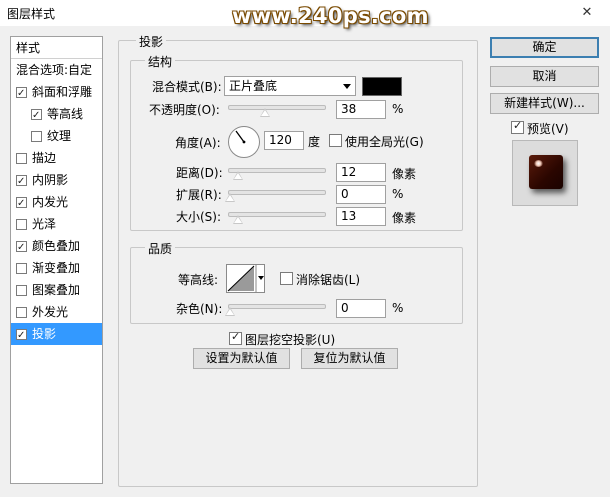  What do you see at coordinates (44, 334) in the screenshot?
I see `sidebar-item-label: 投影` at bounding box center [44, 334].